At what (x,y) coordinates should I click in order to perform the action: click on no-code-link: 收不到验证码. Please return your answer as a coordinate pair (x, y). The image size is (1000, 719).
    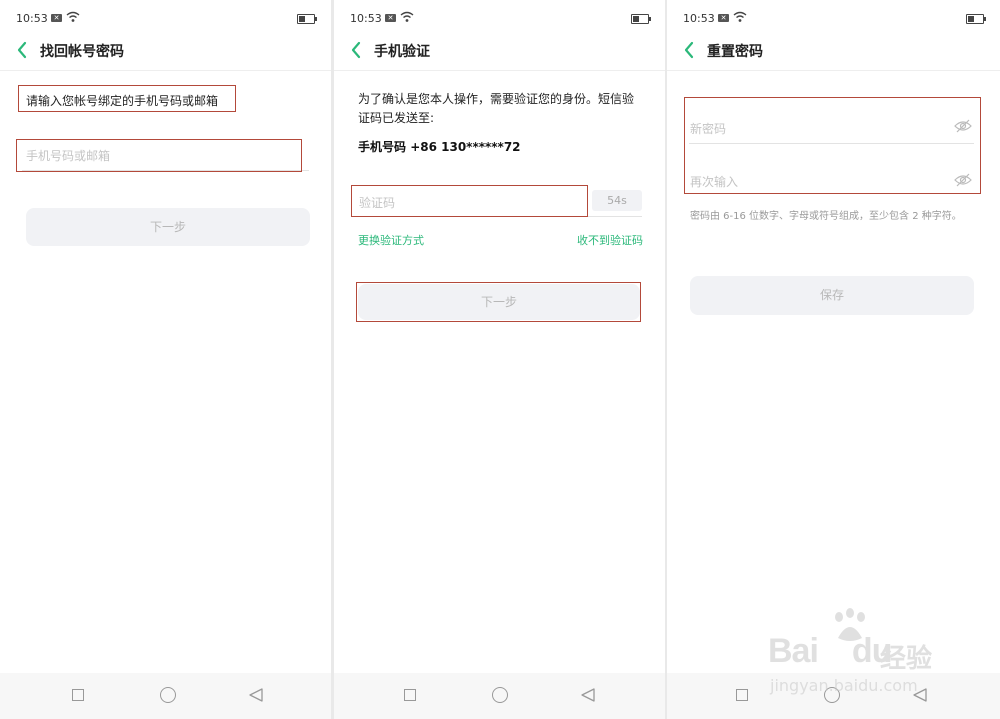
    Looking at the image, I should click on (610, 240).